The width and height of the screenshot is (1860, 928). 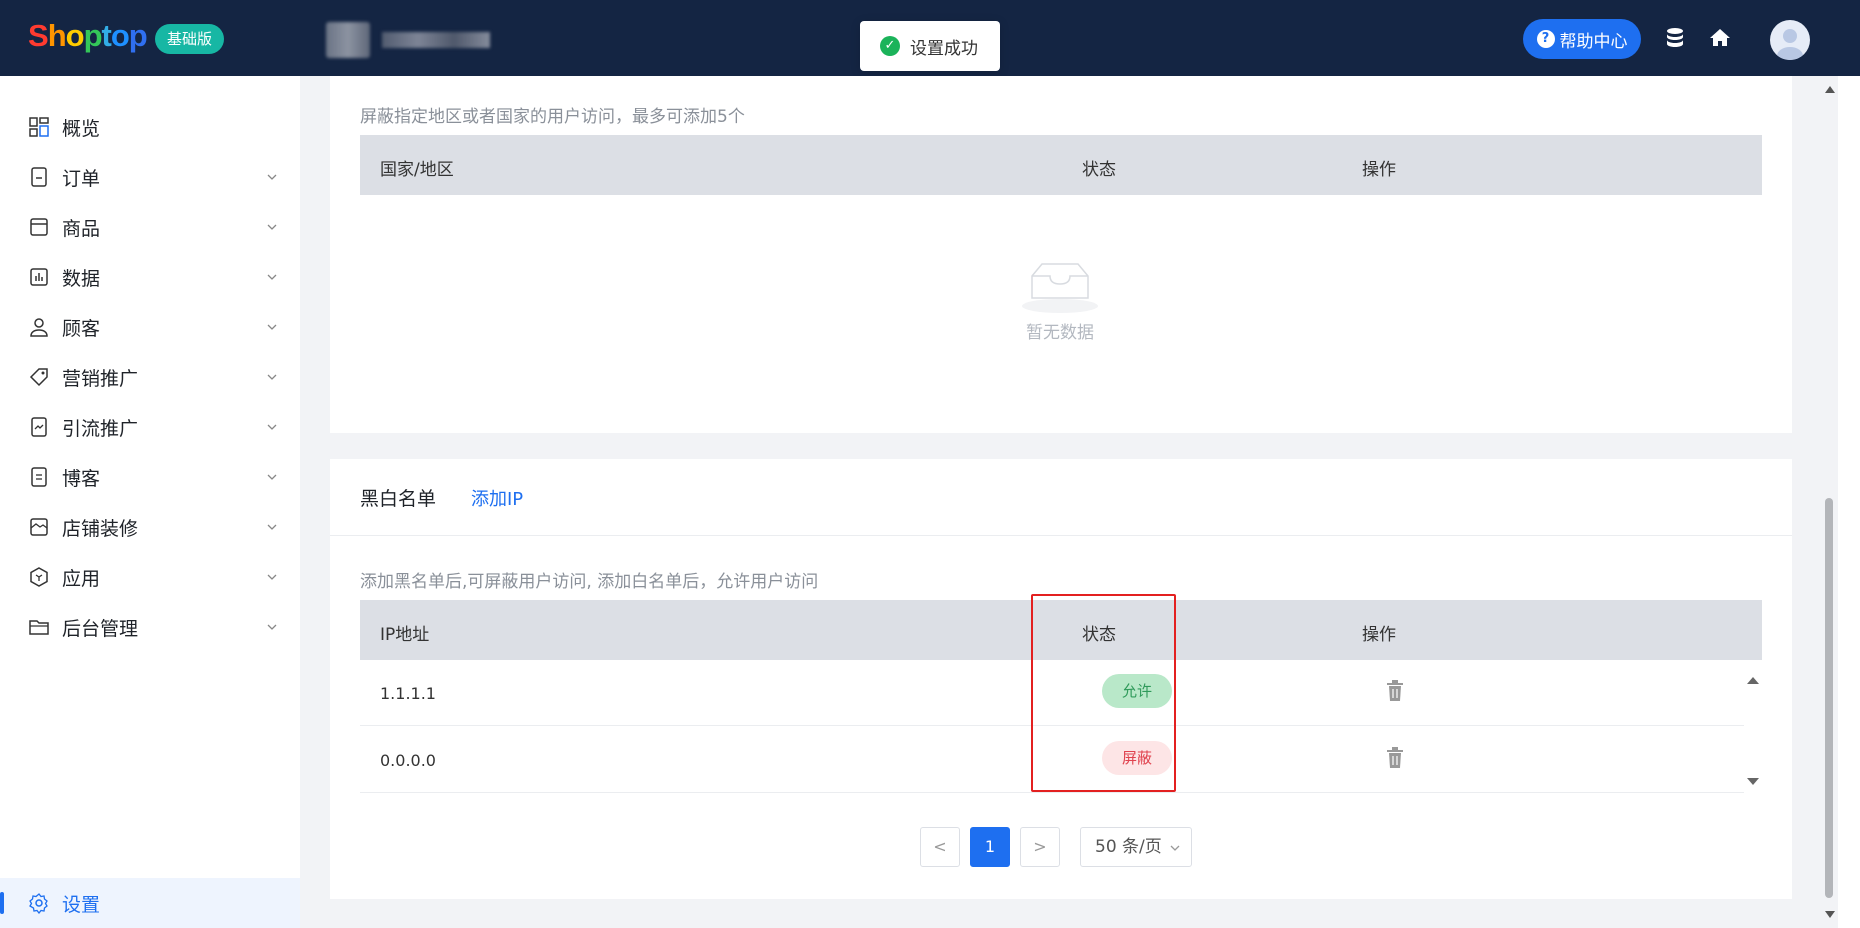 I want to click on chart-icon, so click(x=39, y=277).